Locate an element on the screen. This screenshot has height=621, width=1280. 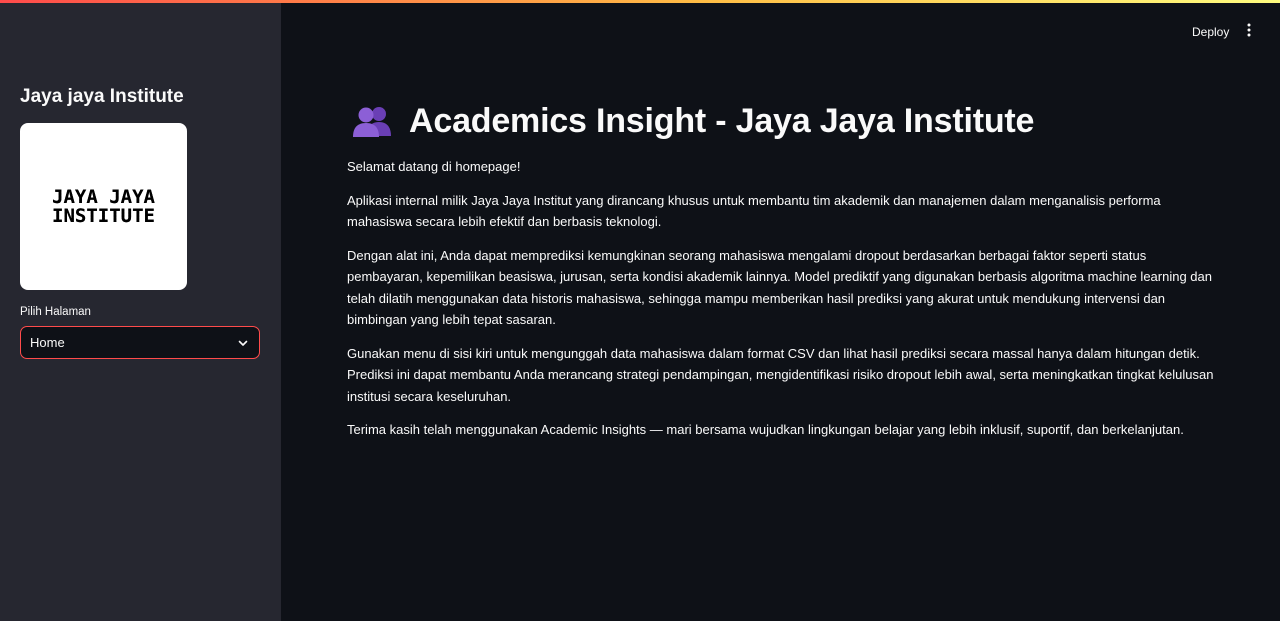
people-icon is located at coordinates (372, 121).